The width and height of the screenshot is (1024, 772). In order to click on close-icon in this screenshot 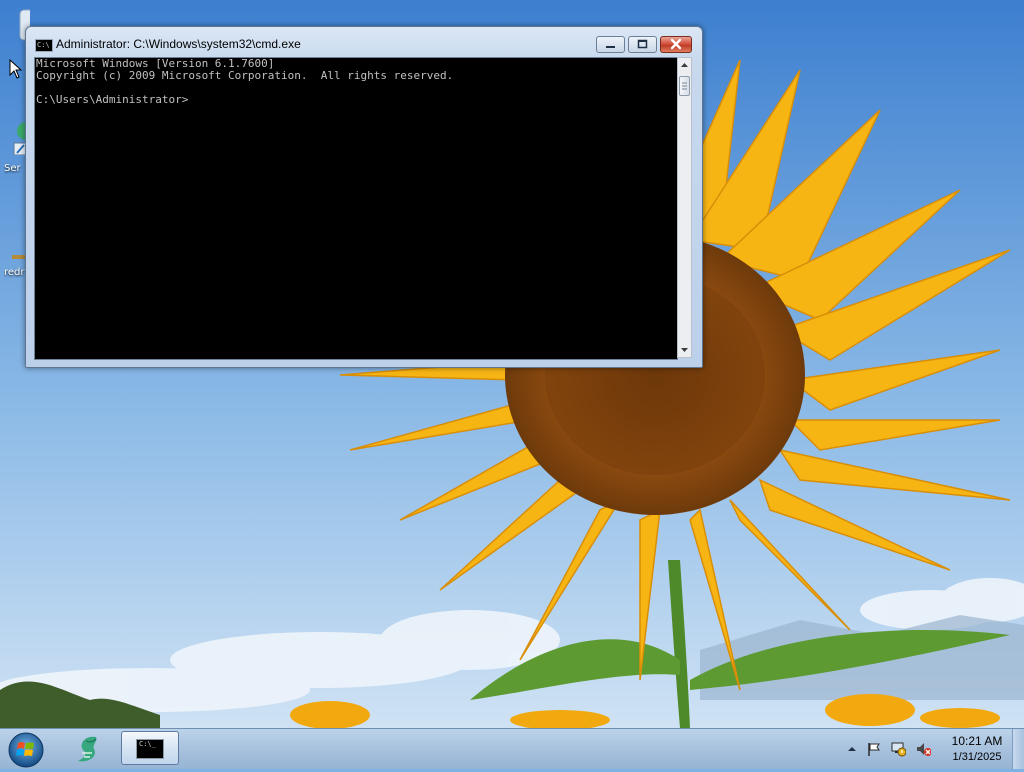, I will do `click(676, 44)`.